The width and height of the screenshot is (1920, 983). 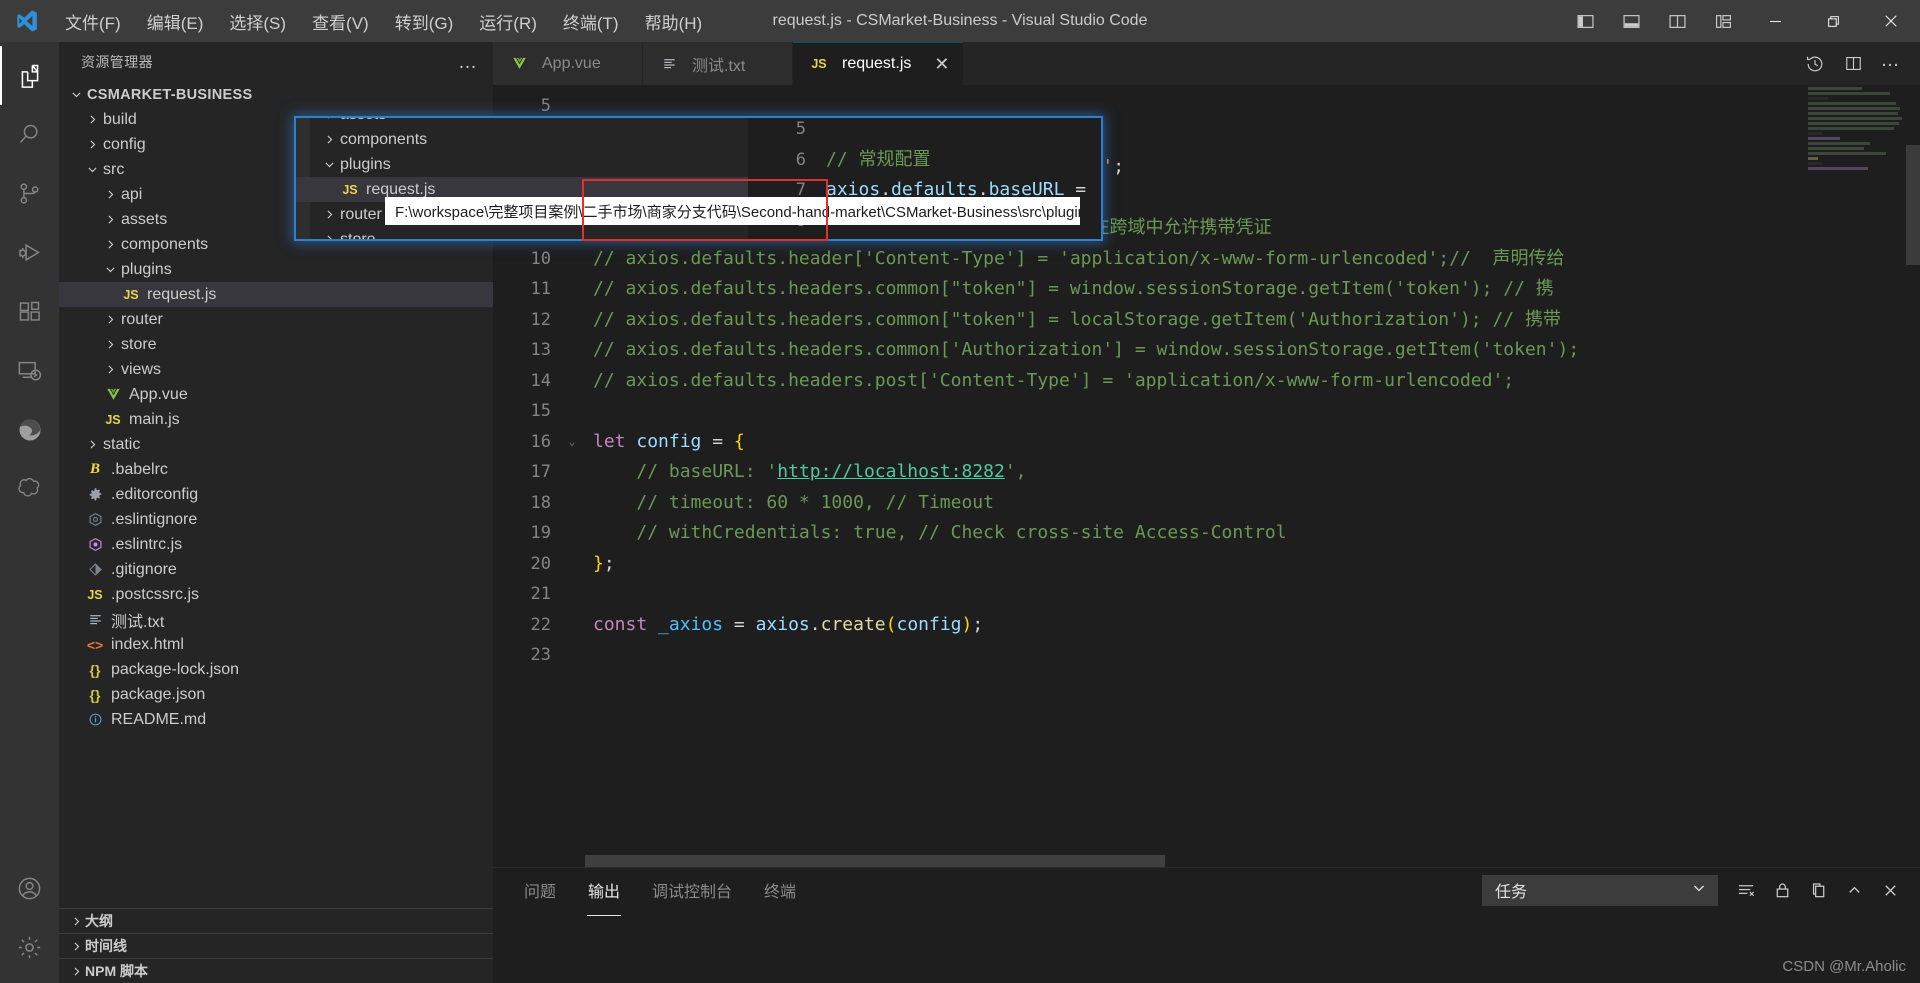 What do you see at coordinates (522, 233) in the screenshot?
I see `overlay-folder-row: store` at bounding box center [522, 233].